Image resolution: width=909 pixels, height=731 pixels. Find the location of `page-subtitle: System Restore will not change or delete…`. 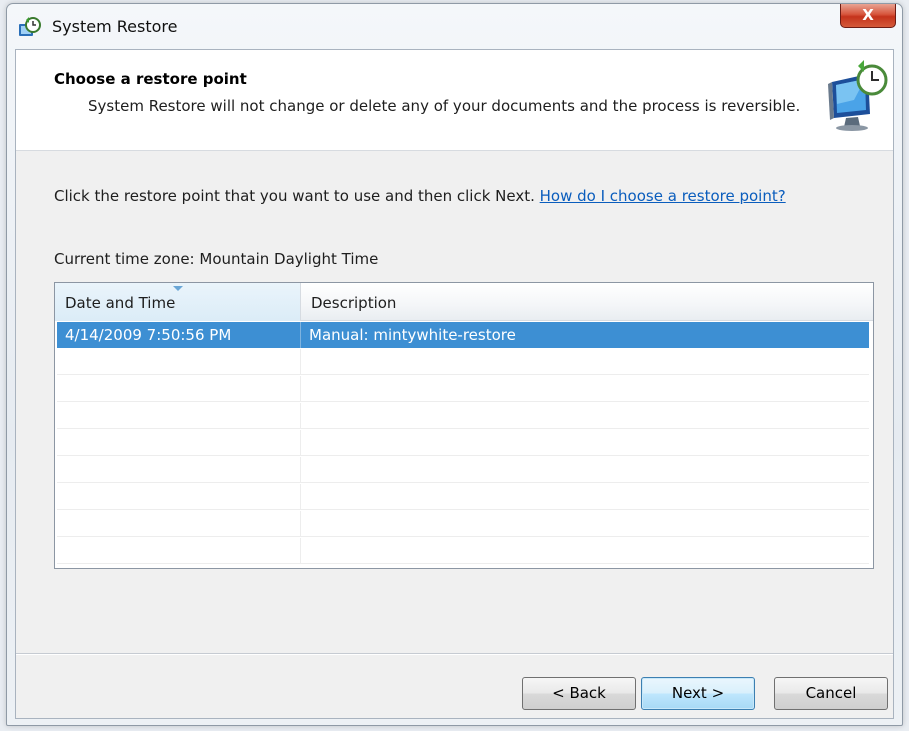

page-subtitle: System Restore will not change or delete… is located at coordinates (444, 106).